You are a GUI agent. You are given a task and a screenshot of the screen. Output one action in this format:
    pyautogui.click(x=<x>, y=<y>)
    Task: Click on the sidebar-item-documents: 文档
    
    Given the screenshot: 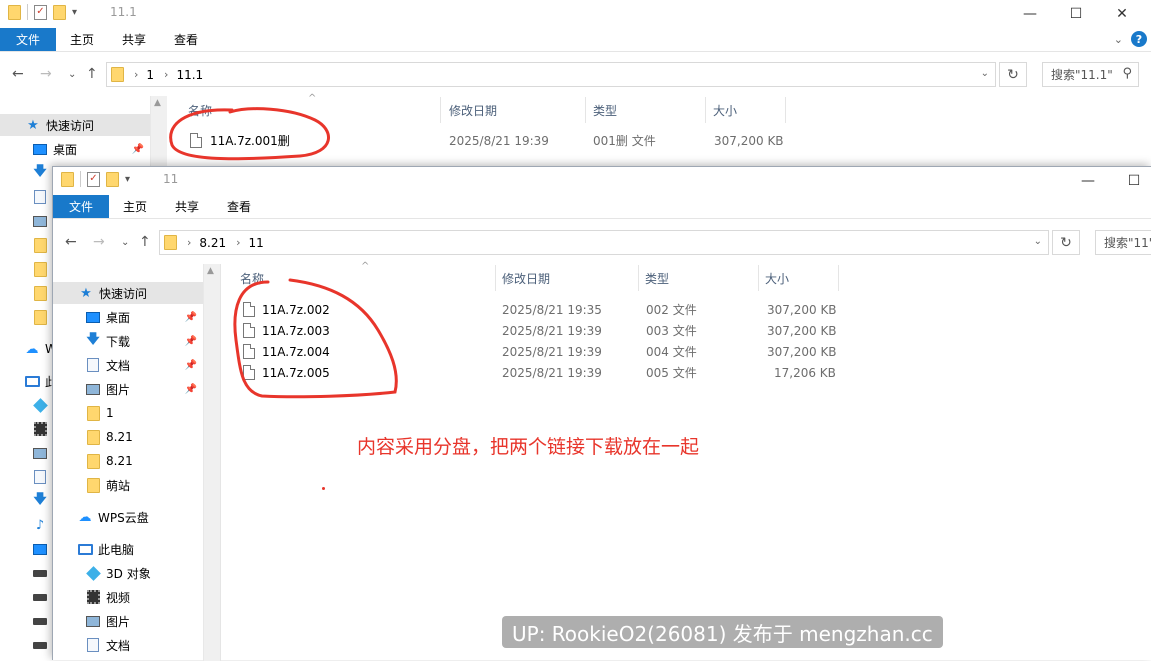 What is the action you would take?
    pyautogui.click(x=91, y=645)
    